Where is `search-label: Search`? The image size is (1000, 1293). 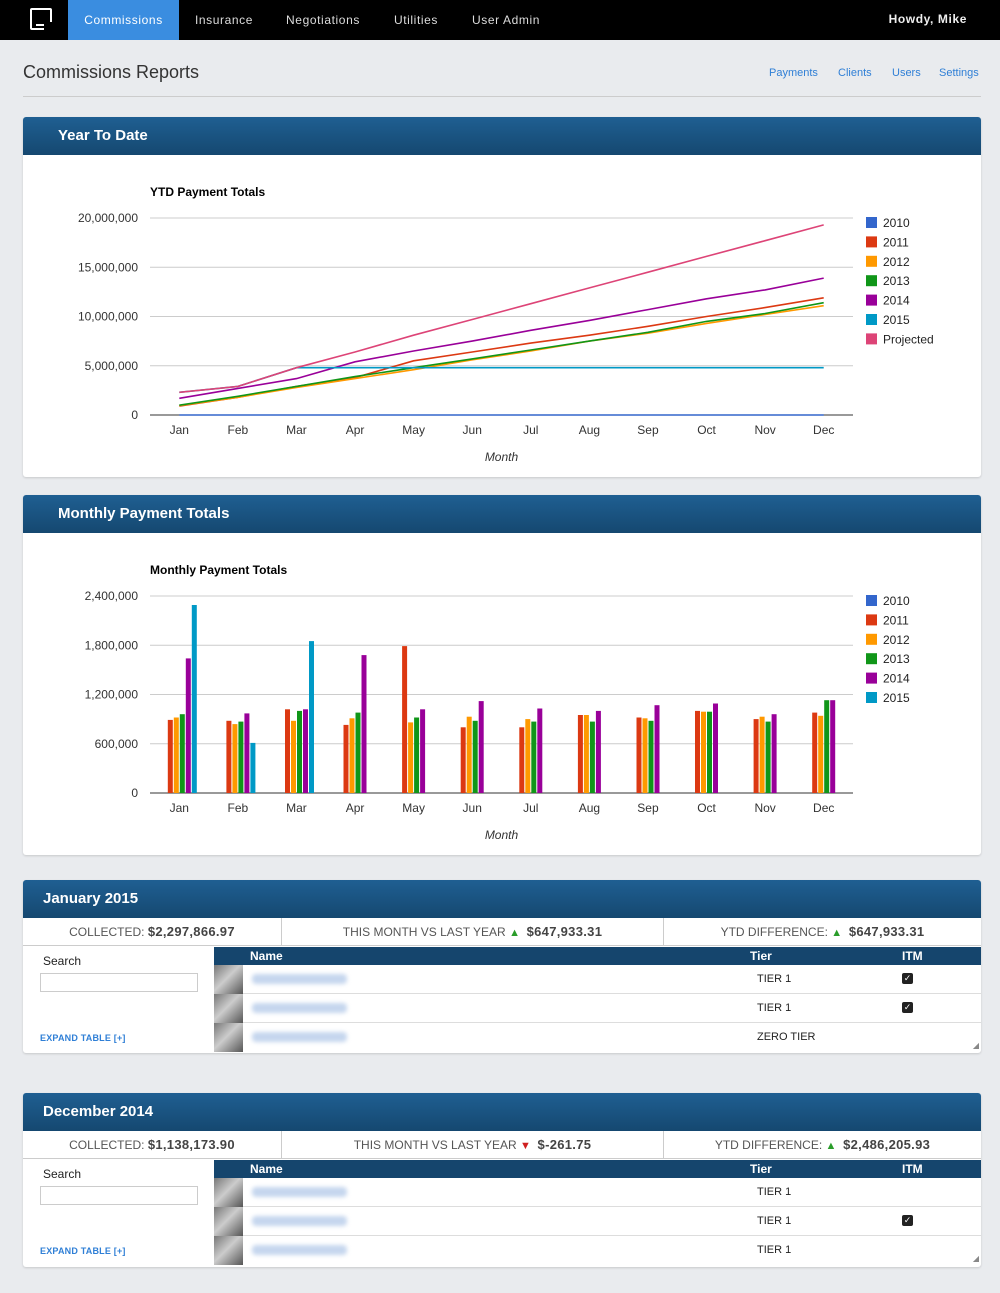
search-label: Search is located at coordinates (62, 1174).